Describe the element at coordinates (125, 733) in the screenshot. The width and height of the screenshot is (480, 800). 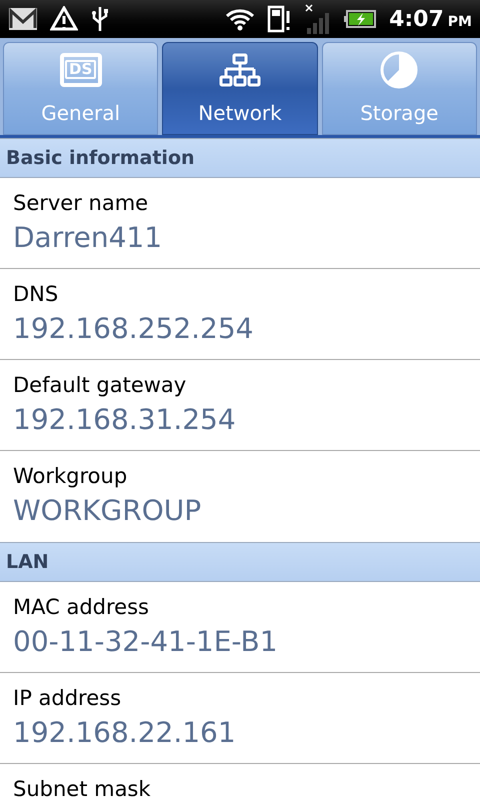
I see `field-value: 192.168.22.161` at that location.